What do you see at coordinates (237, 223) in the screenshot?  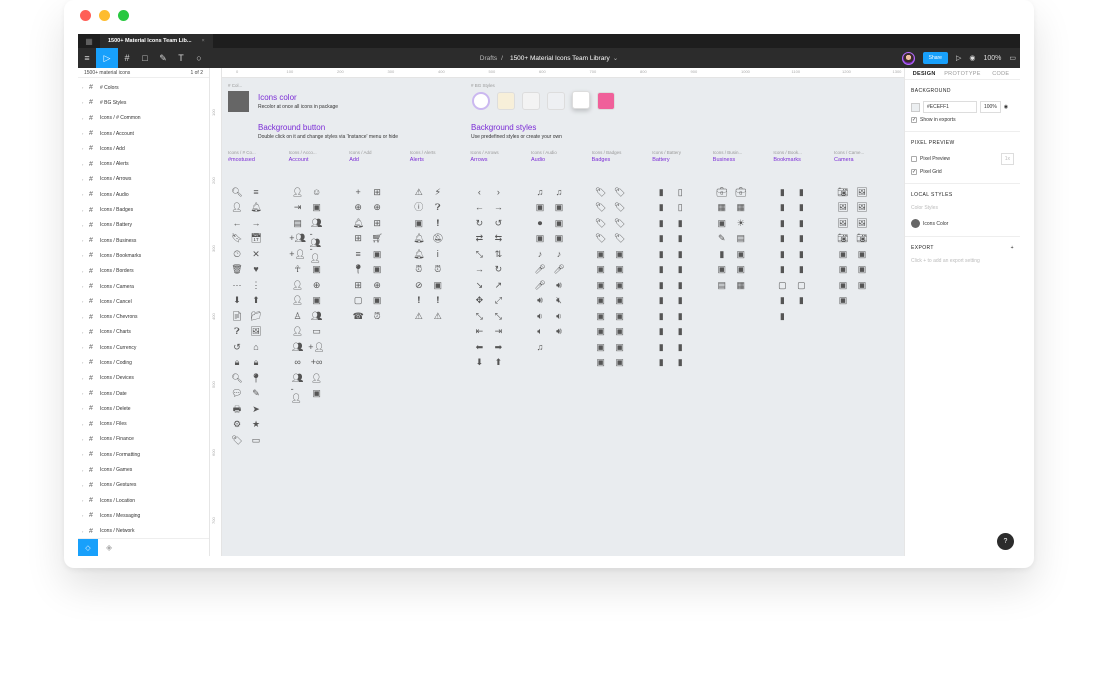 I see `material-icon: ←` at bounding box center [237, 223].